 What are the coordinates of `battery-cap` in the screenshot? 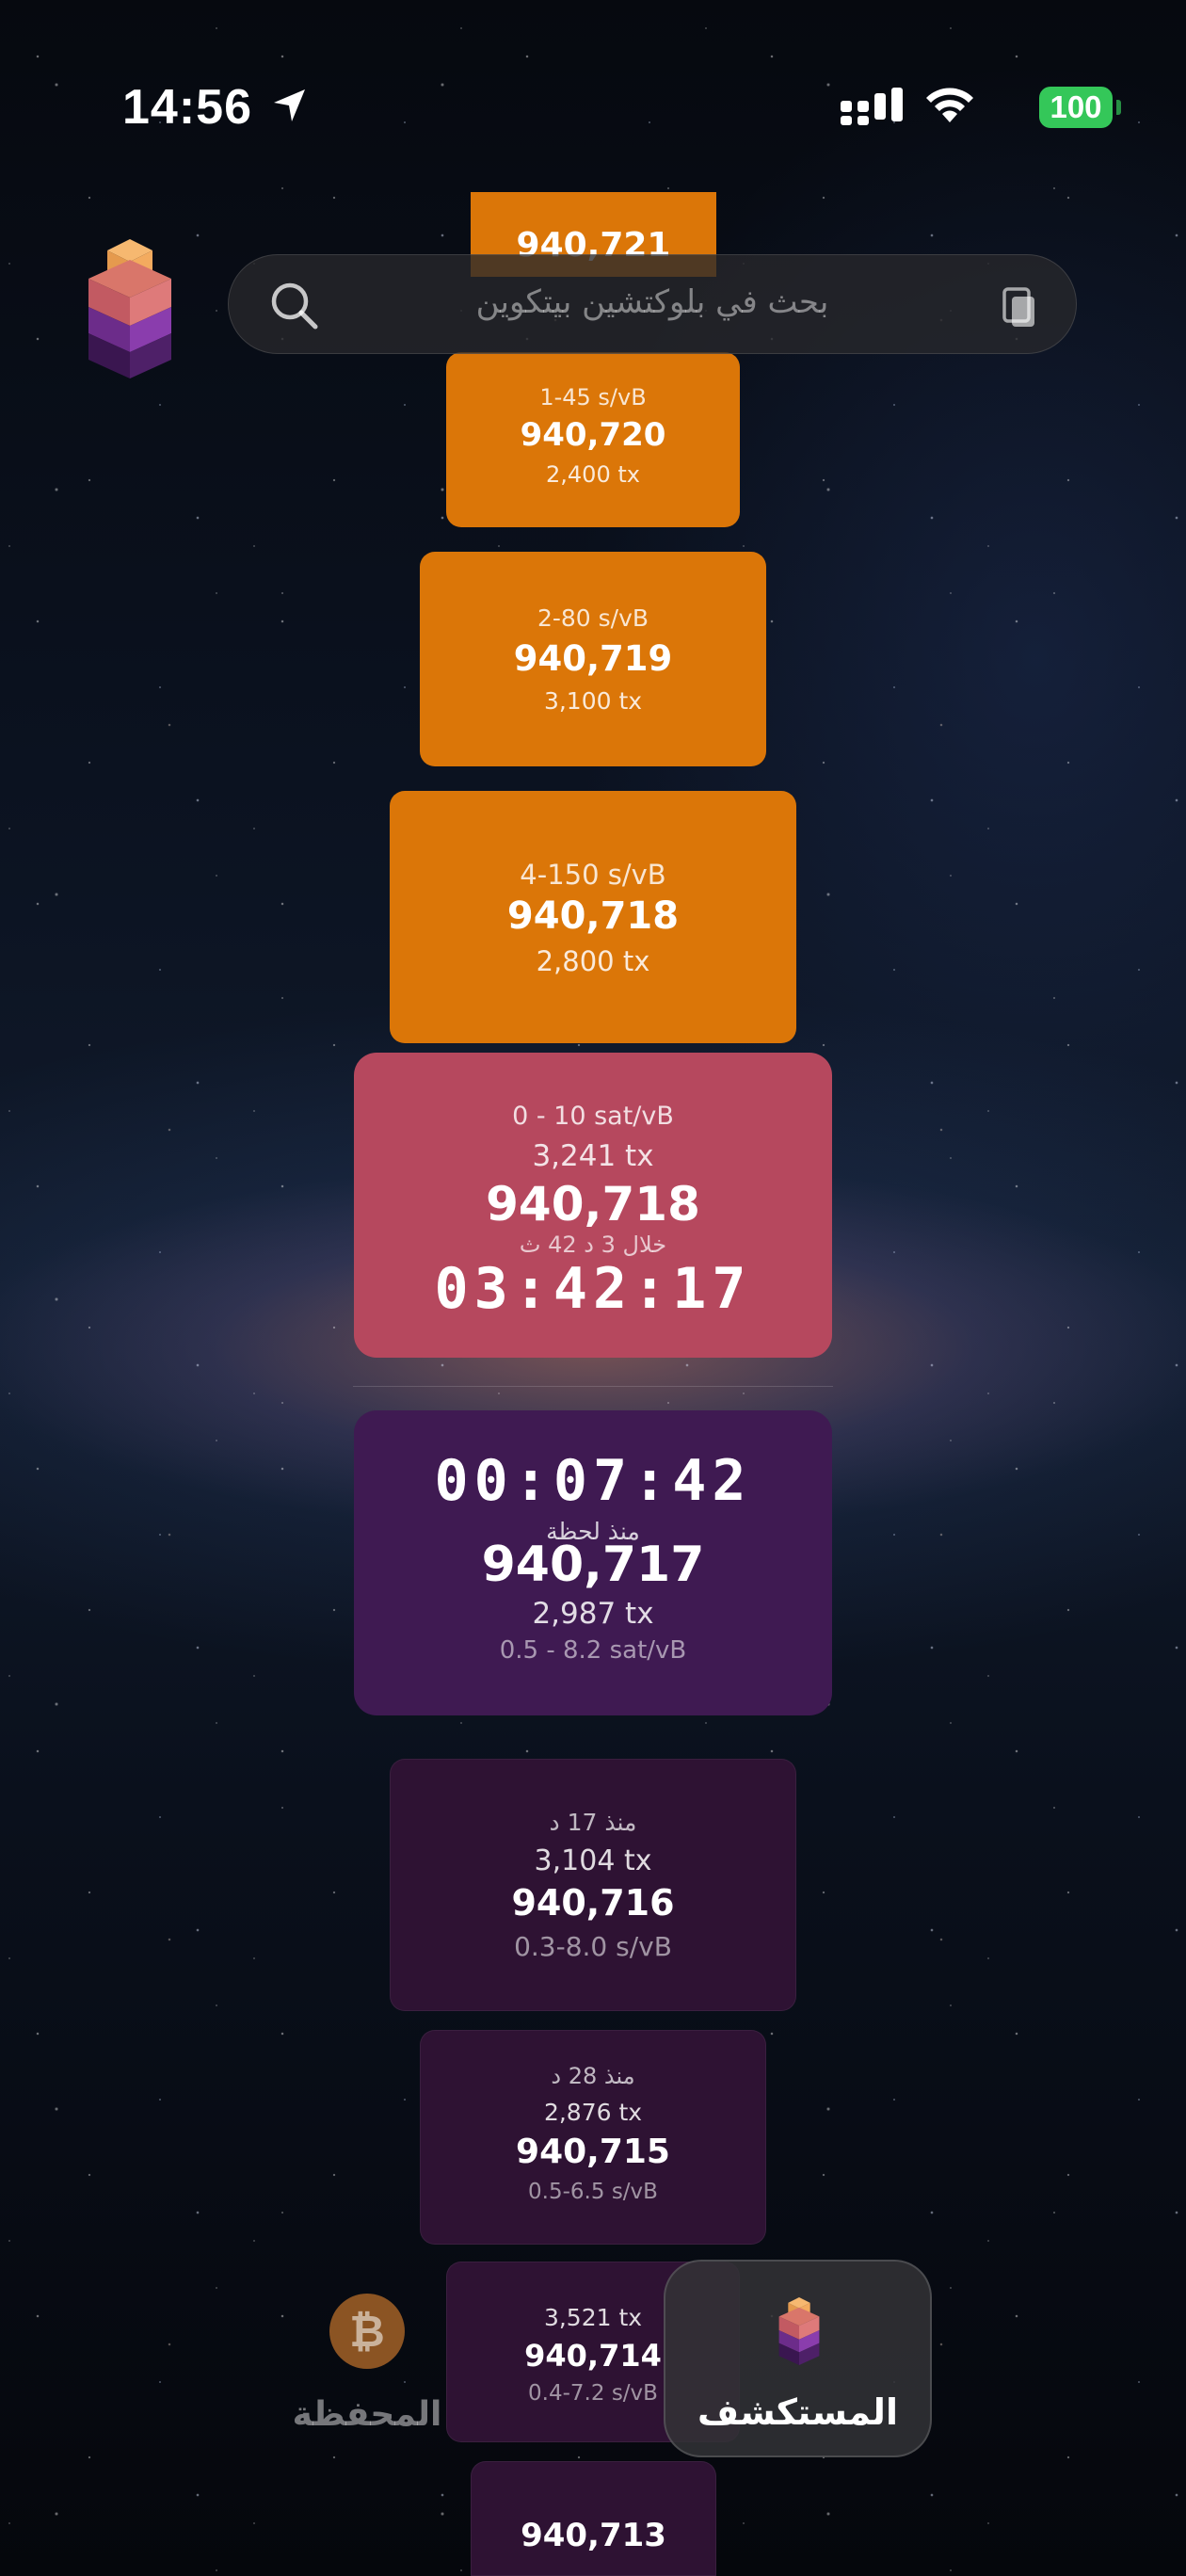 It's located at (1118, 107).